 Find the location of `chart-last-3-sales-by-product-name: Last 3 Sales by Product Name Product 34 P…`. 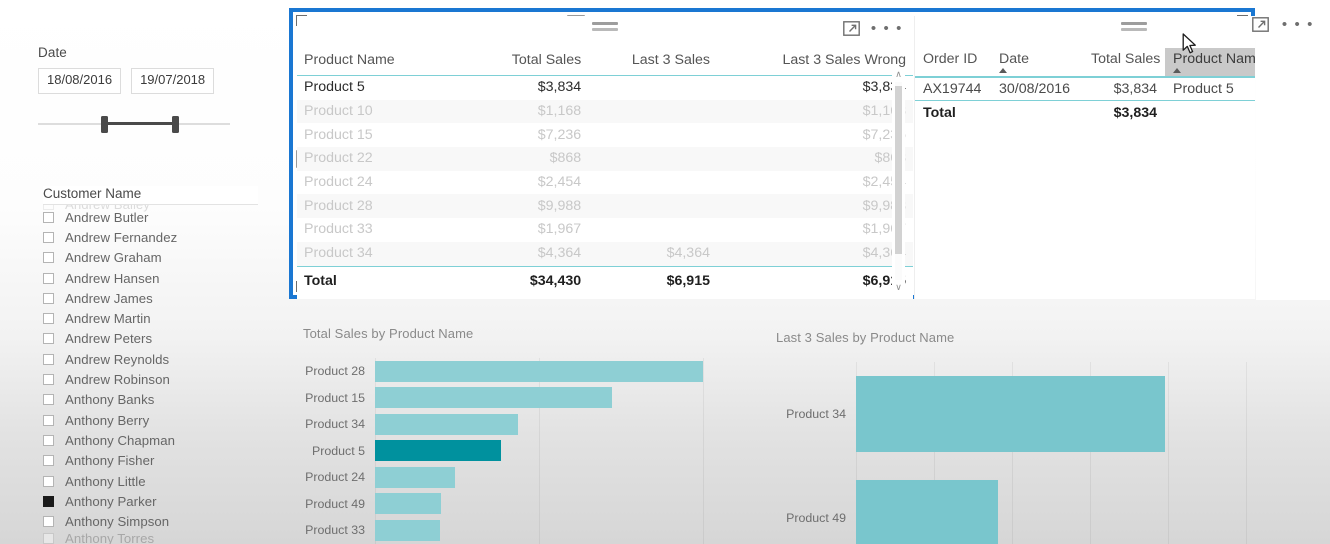

chart-last-3-sales-by-product-name: Last 3 Sales by Product Name Product 34 P… is located at coordinates (1011, 437).